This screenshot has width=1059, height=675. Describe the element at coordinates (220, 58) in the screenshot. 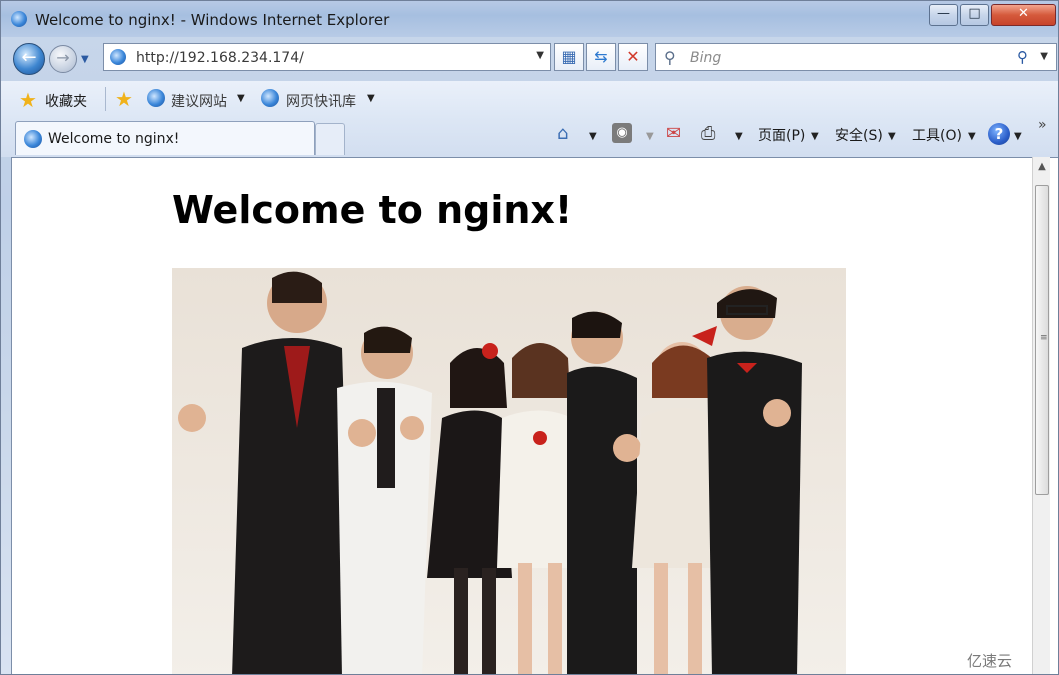

I see `address-input: http://192.168.234.174/` at that location.